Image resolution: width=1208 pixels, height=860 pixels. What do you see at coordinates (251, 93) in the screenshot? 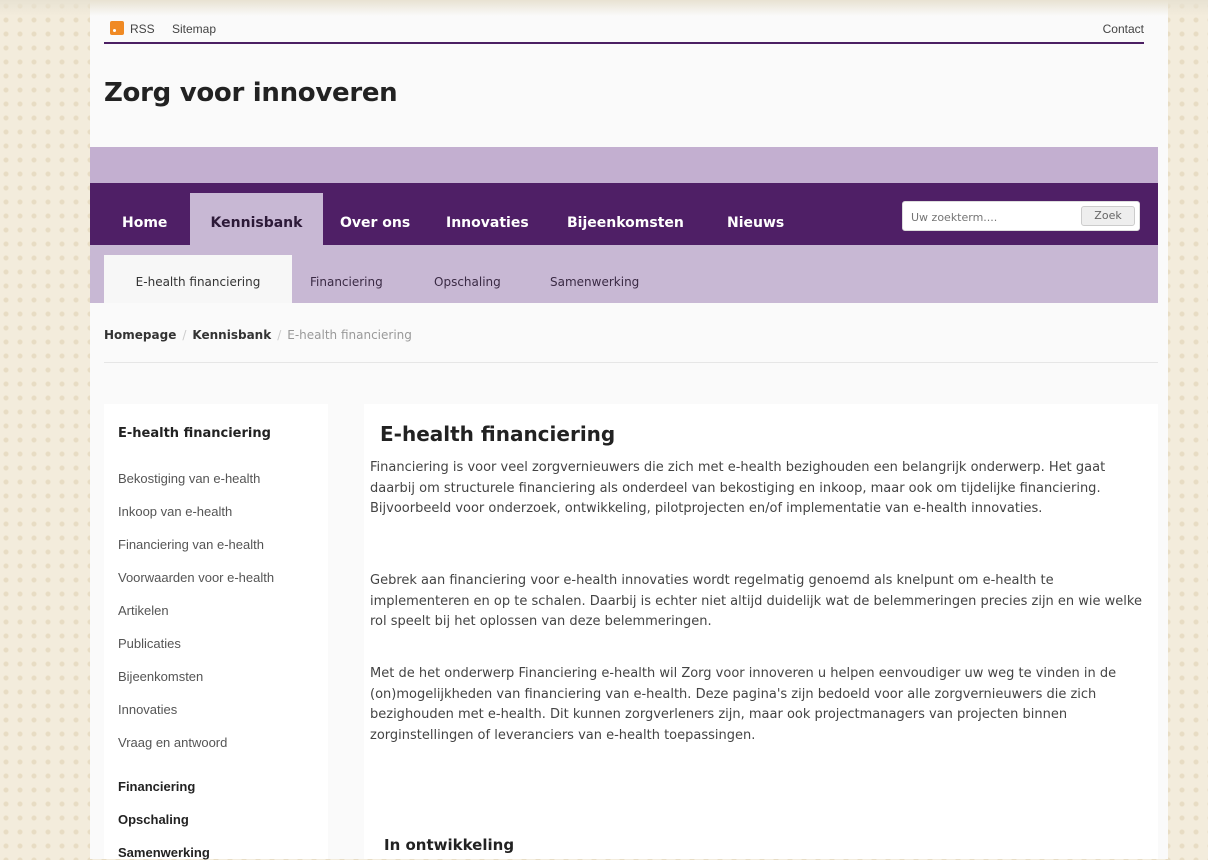
I see `site-title: Zorg voor innoveren` at bounding box center [251, 93].